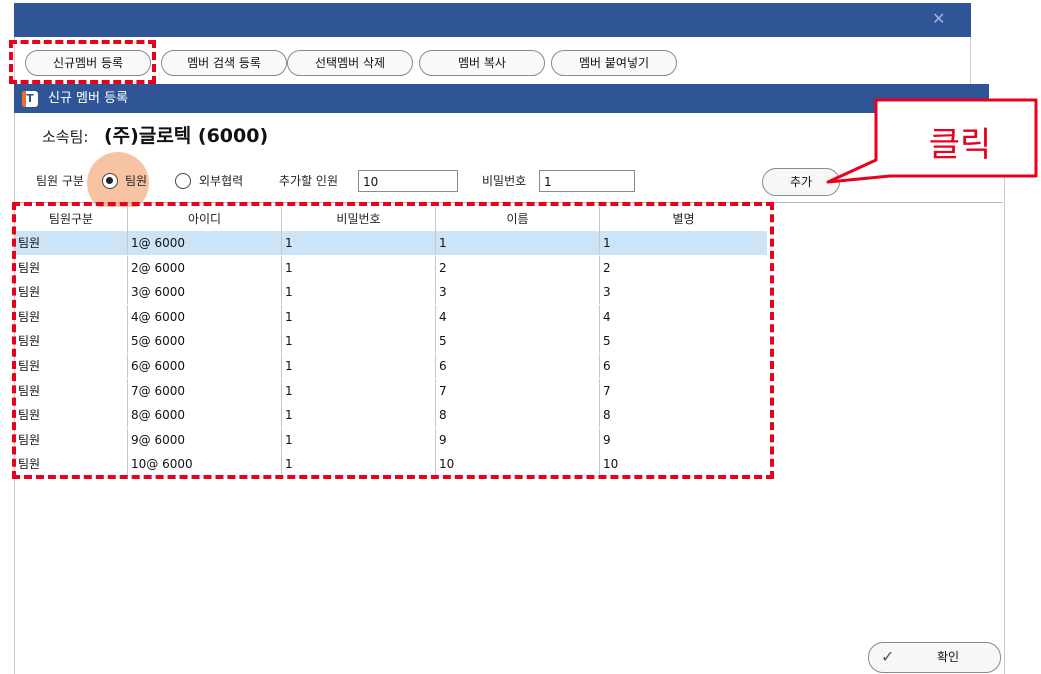 The height and width of the screenshot is (674, 1041). What do you see at coordinates (221, 181) in the screenshot?
I see `radio-external-partner-label: 외부협력` at bounding box center [221, 181].